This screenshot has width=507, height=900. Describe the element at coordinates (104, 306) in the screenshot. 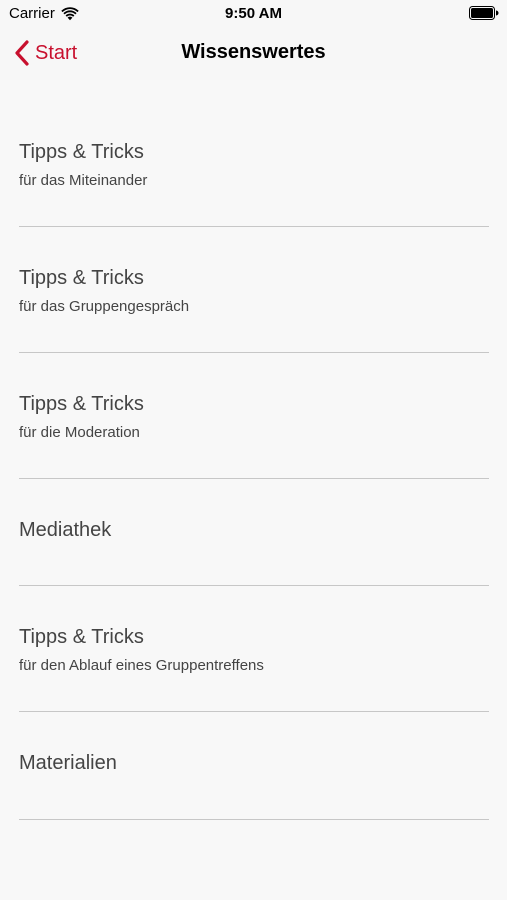

I see `list-item-subtitle: für das Gruppengespräch` at that location.